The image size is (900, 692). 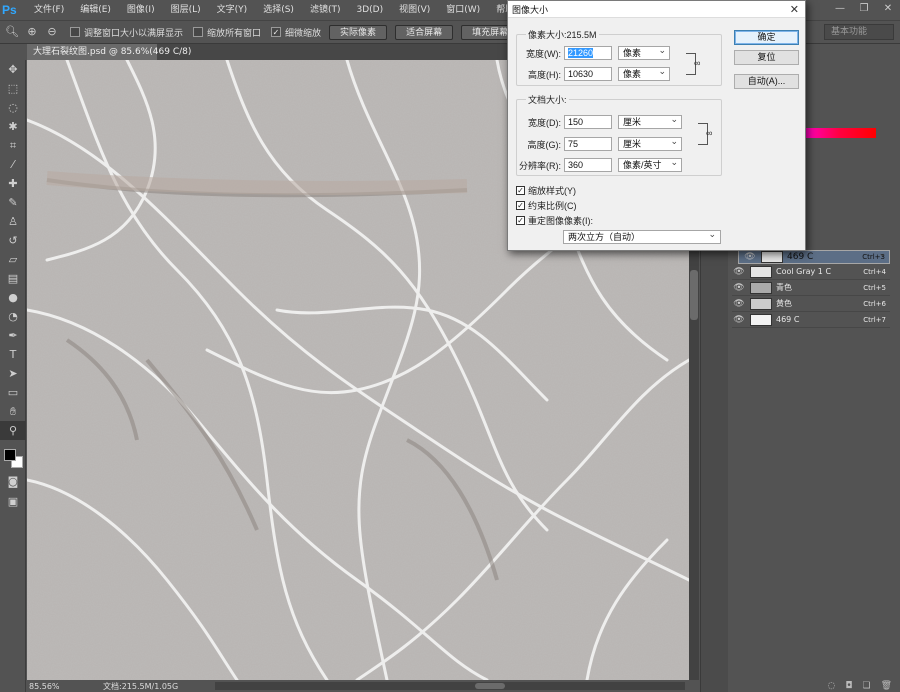 I want to click on hand-tool-icon: ✋︎, so click(x=13, y=411).